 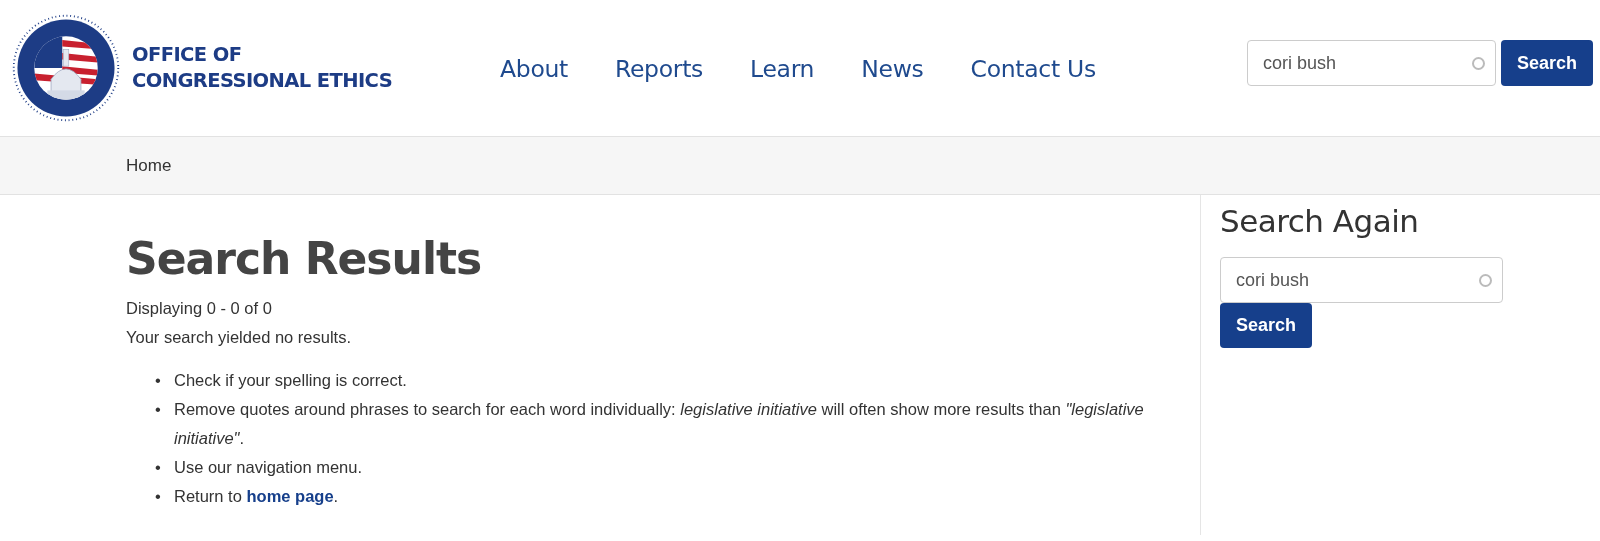 I want to click on site-title: OFFICE OF CONGRESSIONAL ETHICS, so click(x=262, y=68).